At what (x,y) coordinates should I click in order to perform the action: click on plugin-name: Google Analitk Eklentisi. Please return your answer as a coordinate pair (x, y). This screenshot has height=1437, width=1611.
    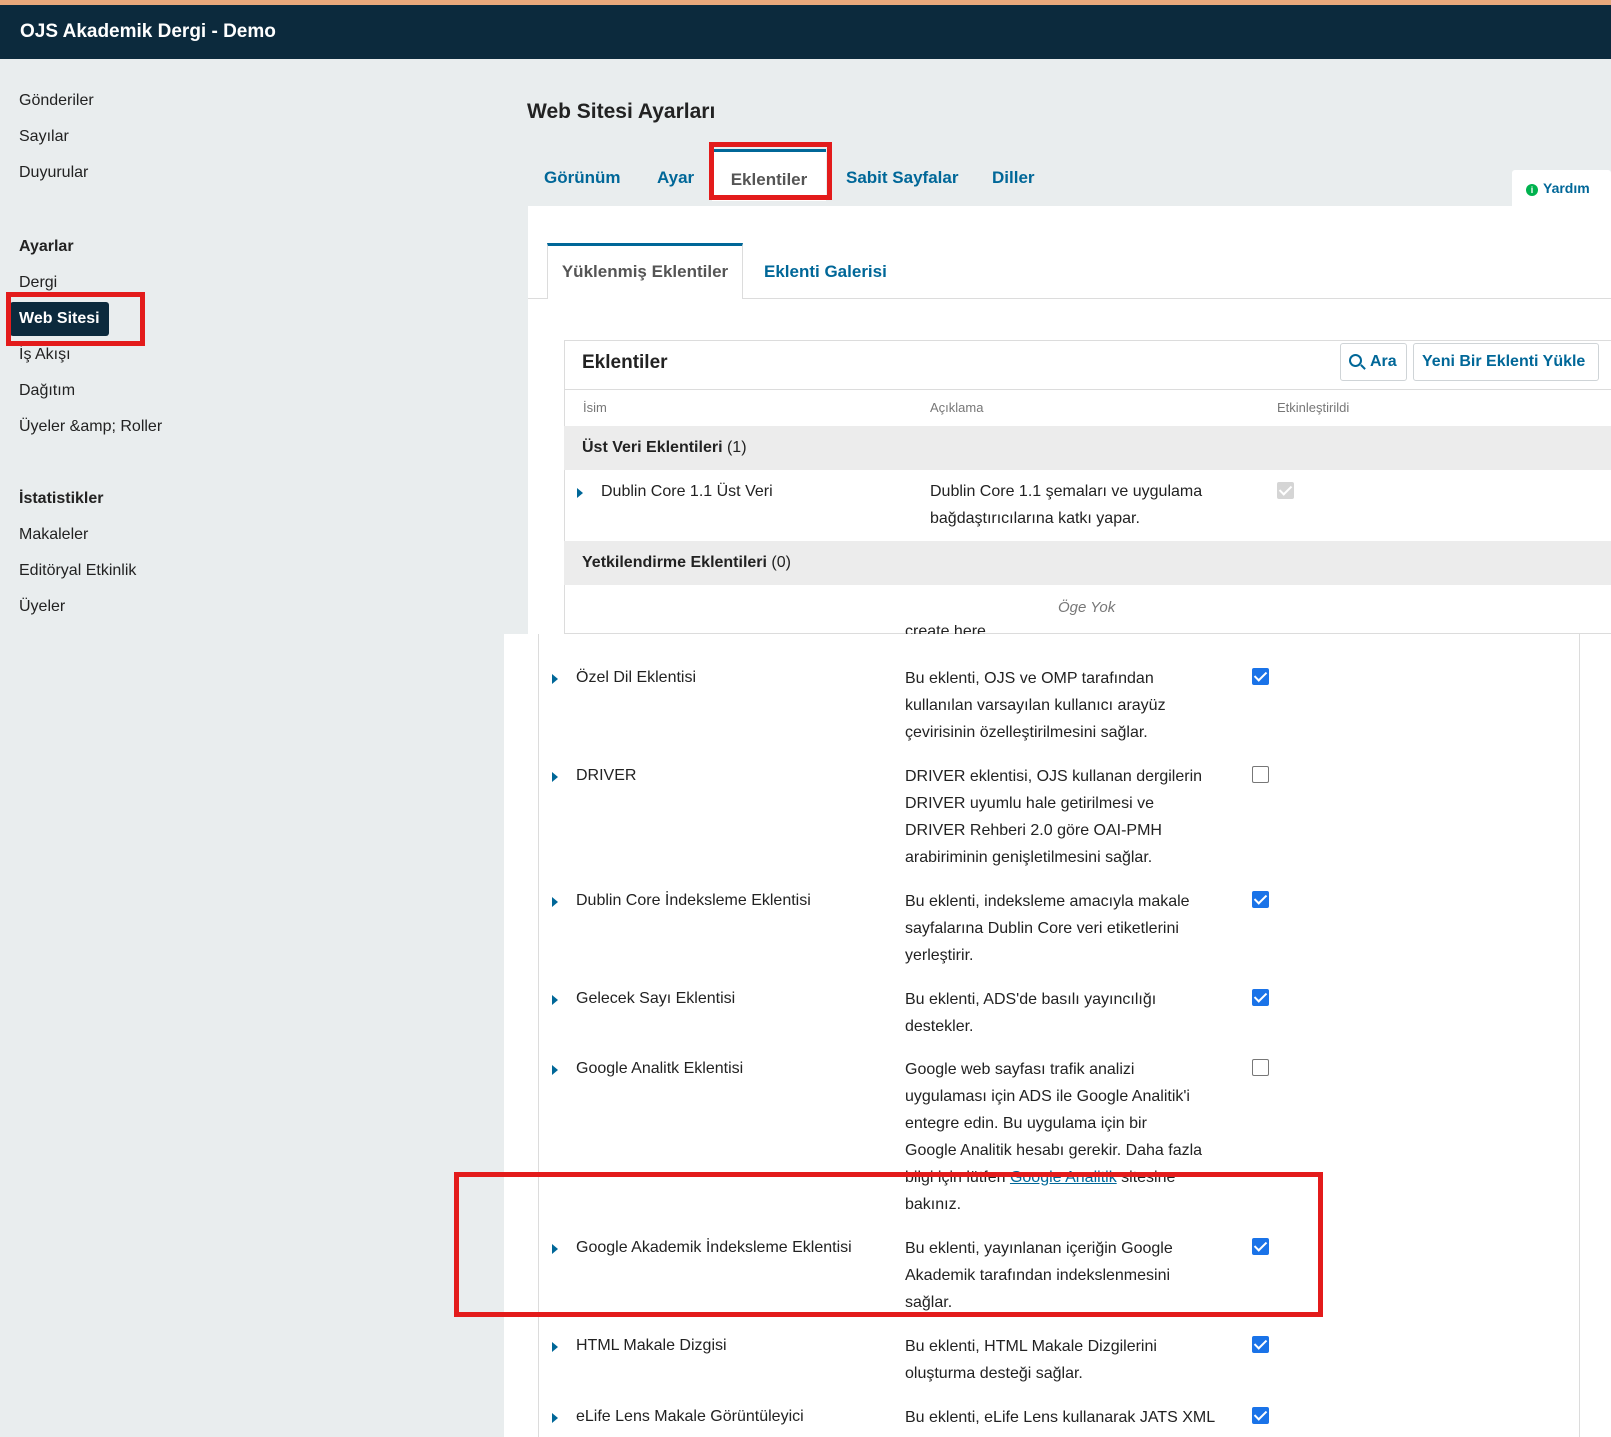
    Looking at the image, I should click on (660, 1068).